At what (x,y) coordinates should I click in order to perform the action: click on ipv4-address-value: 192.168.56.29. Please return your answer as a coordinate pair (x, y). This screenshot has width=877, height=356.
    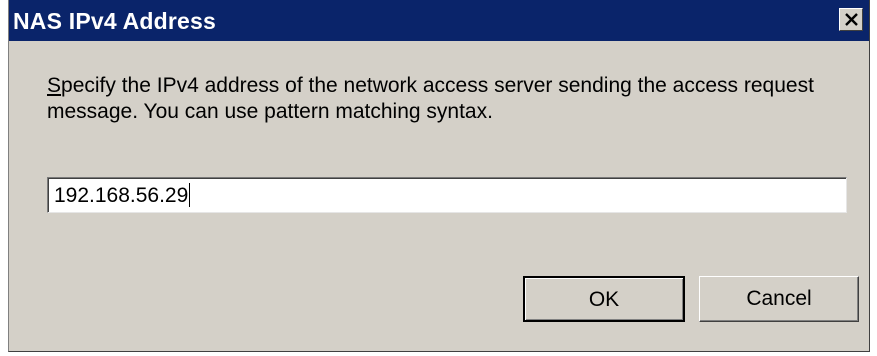
    Looking at the image, I should click on (121, 195).